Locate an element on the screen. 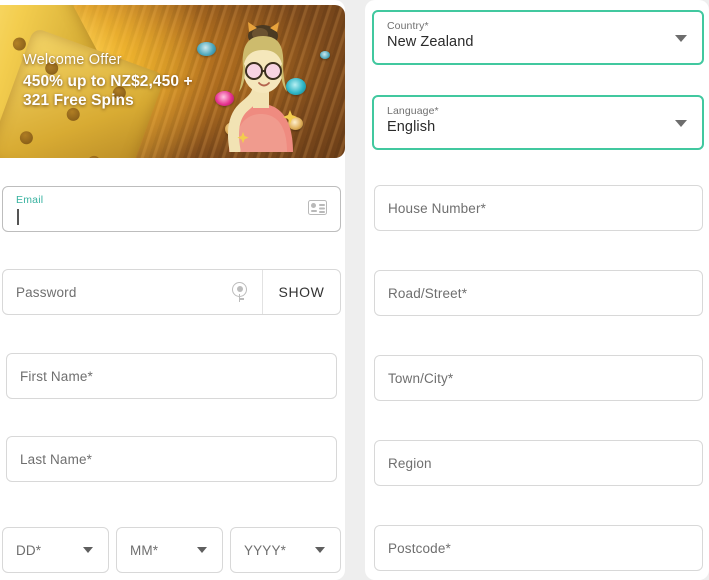  dob-day-placeholder: DD* is located at coordinates (29, 550).